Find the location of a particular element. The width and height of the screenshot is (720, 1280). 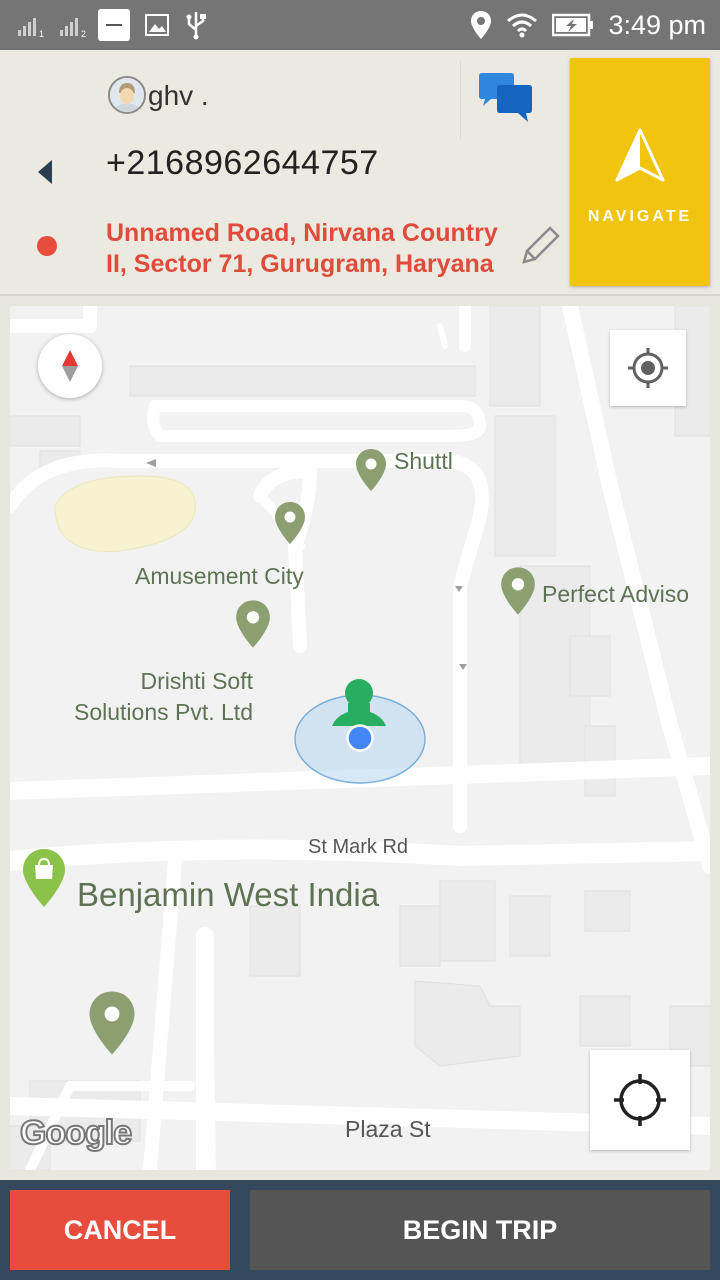

street-label-plaza: Plaza St is located at coordinates (388, 1129).